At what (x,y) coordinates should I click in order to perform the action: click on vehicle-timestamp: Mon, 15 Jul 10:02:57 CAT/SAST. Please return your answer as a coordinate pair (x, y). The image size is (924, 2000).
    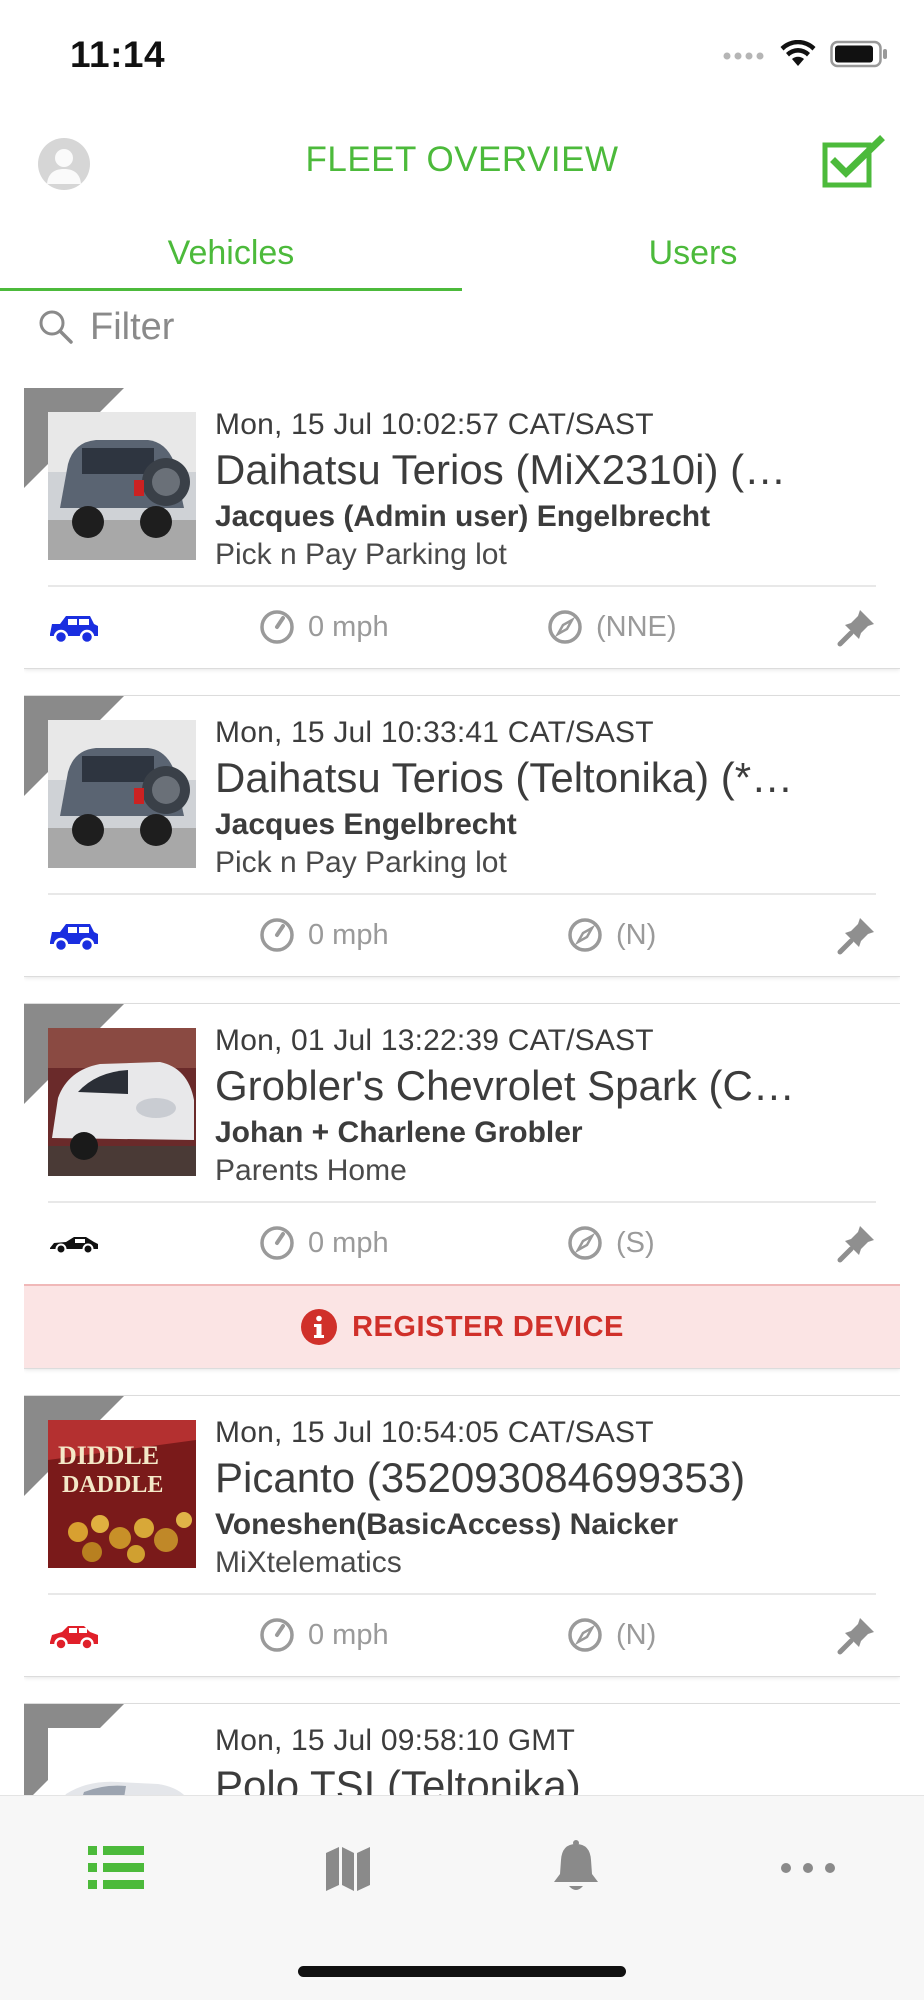
    Looking at the image, I should click on (434, 424).